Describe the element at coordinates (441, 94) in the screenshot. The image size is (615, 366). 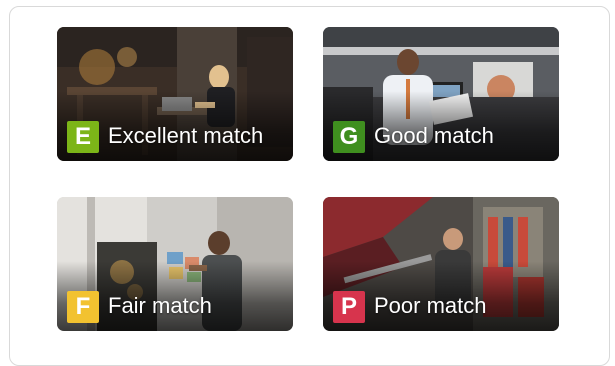
I see `match-card-good: G Good match` at that location.